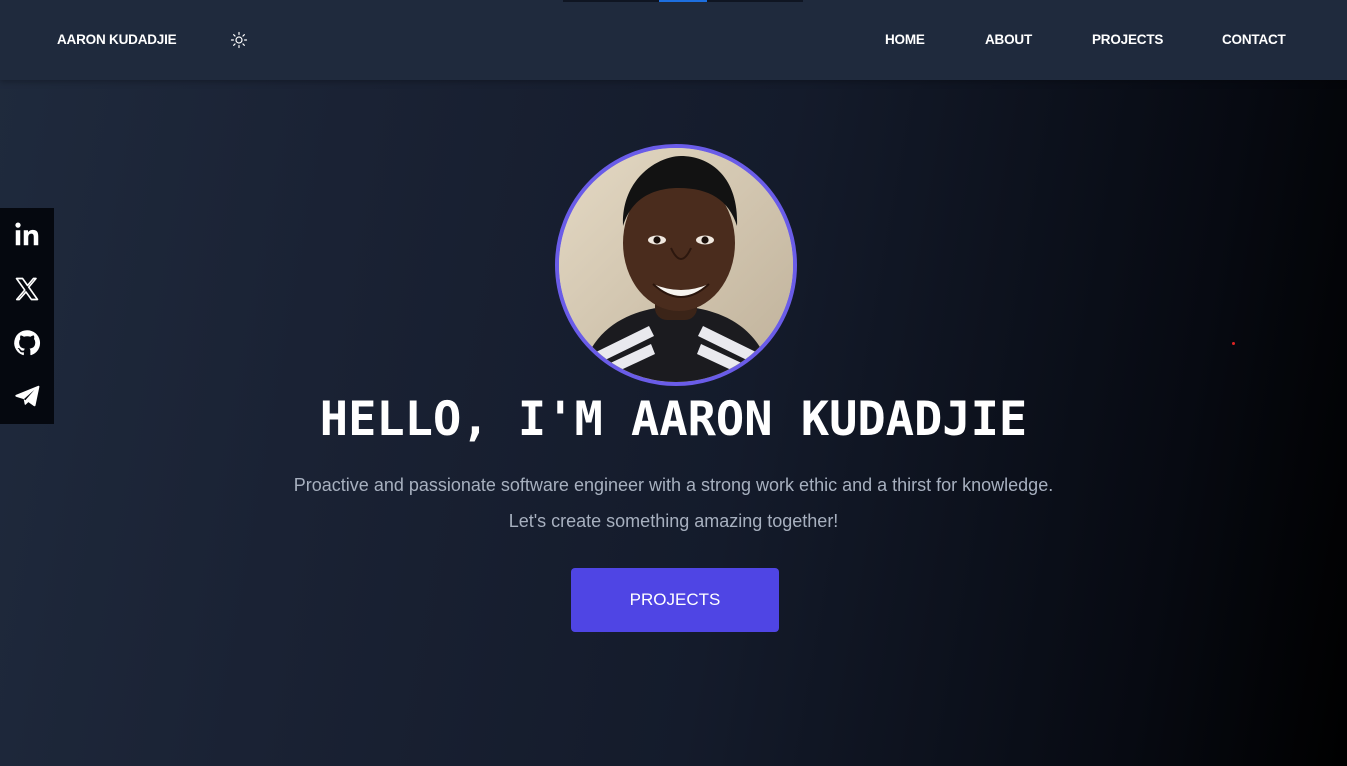 This screenshot has width=1347, height=766. Describe the element at coordinates (27, 343) in the screenshot. I see `github-icon` at that location.